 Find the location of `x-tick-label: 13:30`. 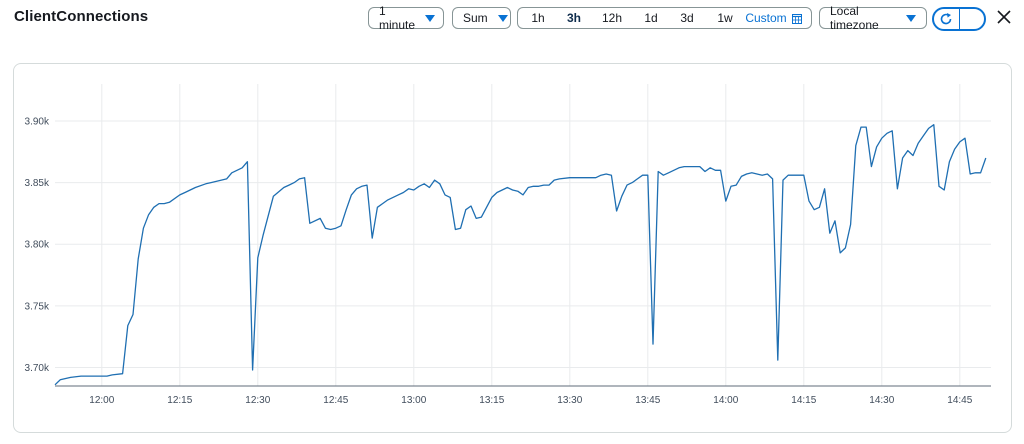

x-tick-label: 13:30 is located at coordinates (569, 400).